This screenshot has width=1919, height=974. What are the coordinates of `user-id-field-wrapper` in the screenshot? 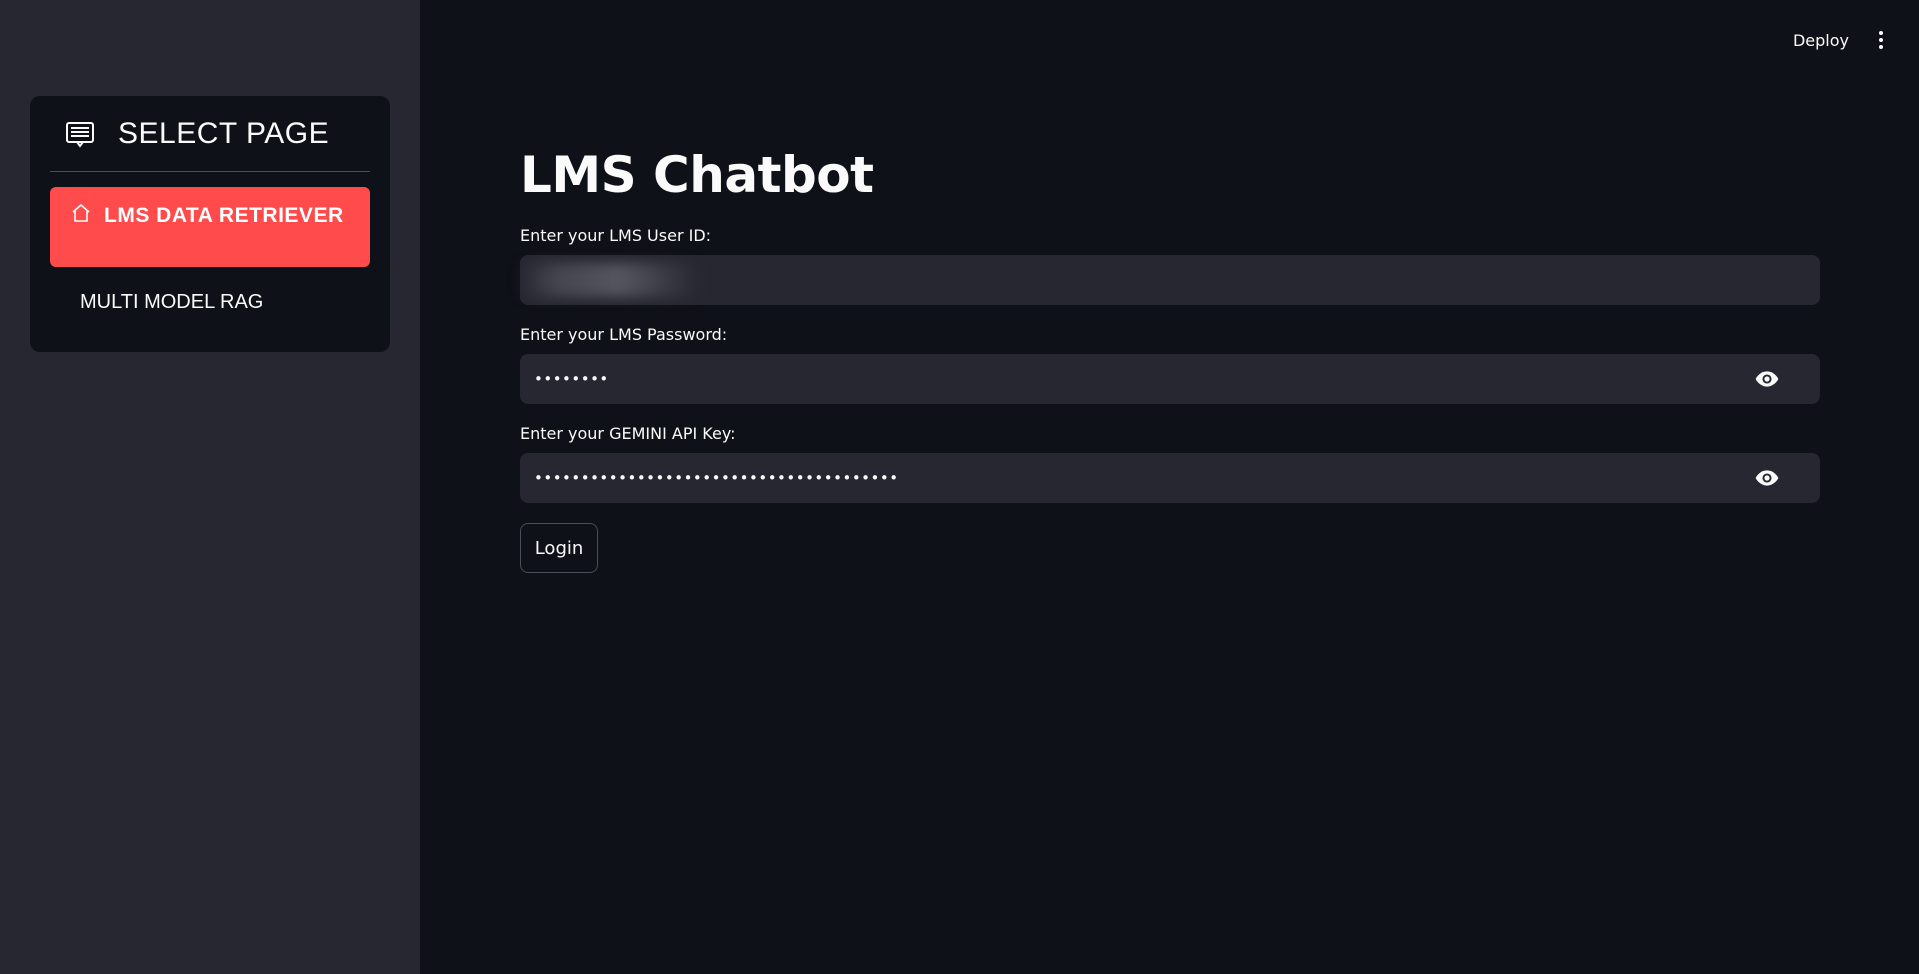 It's located at (1170, 280).